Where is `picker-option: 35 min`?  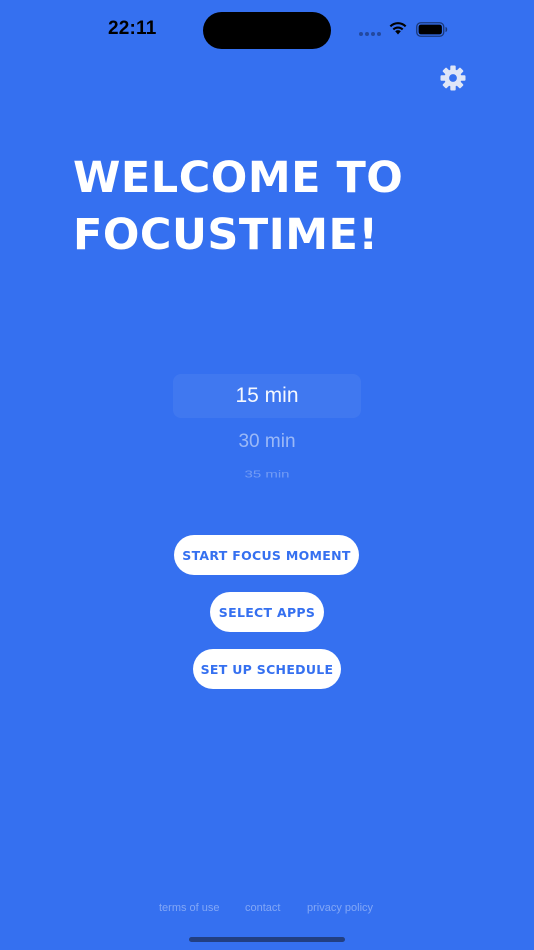
picker-option: 35 min is located at coordinates (267, 475).